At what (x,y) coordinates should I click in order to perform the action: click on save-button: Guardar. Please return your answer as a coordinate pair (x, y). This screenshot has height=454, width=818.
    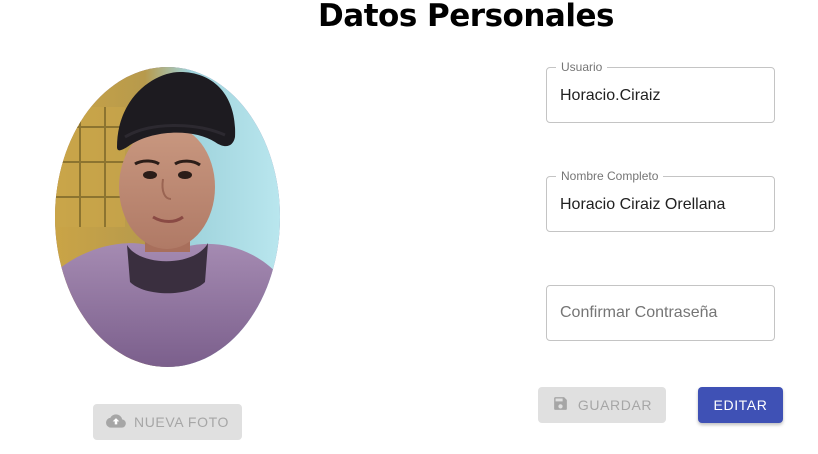
    Looking at the image, I should click on (602, 405).